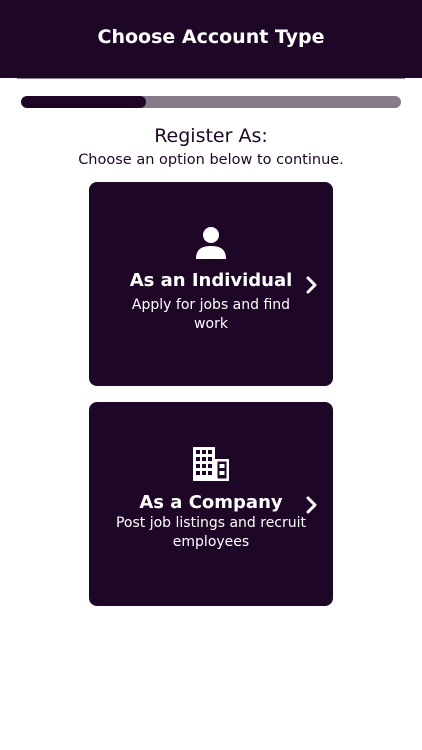  Describe the element at coordinates (211, 532) in the screenshot. I see `company-option-description: Post job listings and recruit employees` at that location.